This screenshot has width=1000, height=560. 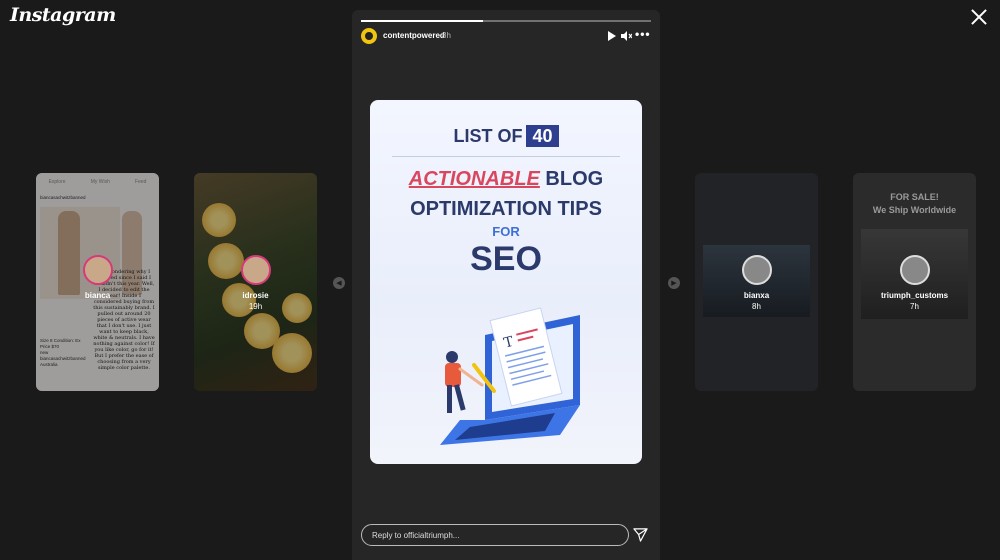 What do you see at coordinates (643, 34) in the screenshot?
I see `more-icon: •••` at bounding box center [643, 34].